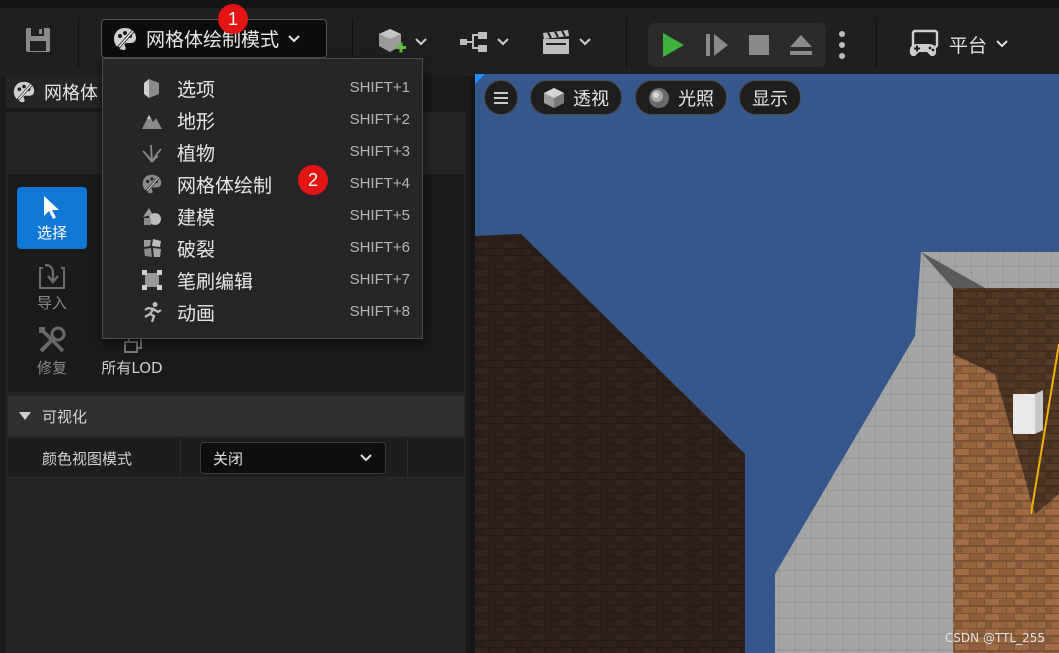 The width and height of the screenshot is (1059, 653). What do you see at coordinates (152, 280) in the screenshot?
I see `brush-edit-icon` at bounding box center [152, 280].